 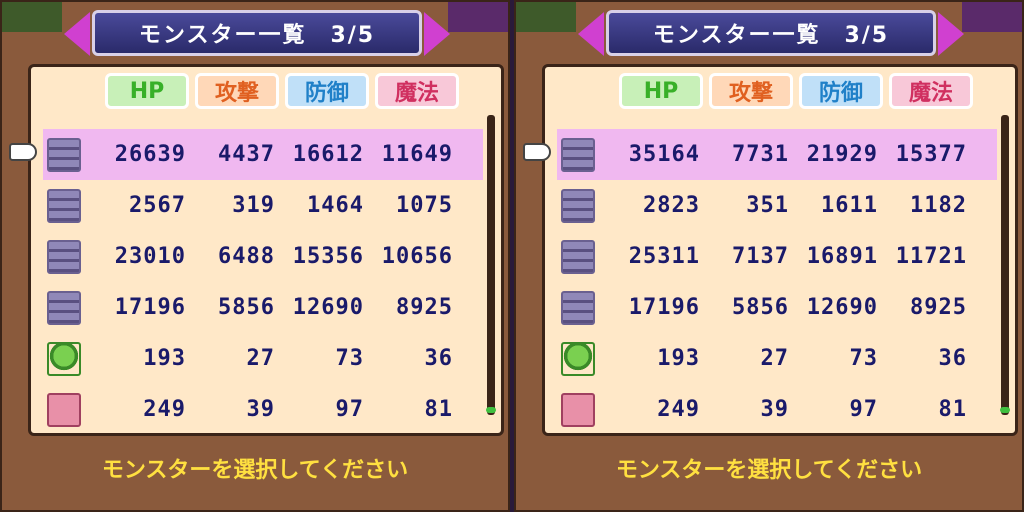 What do you see at coordinates (417, 256) in the screenshot?
I see `magic-value: 10656` at bounding box center [417, 256].